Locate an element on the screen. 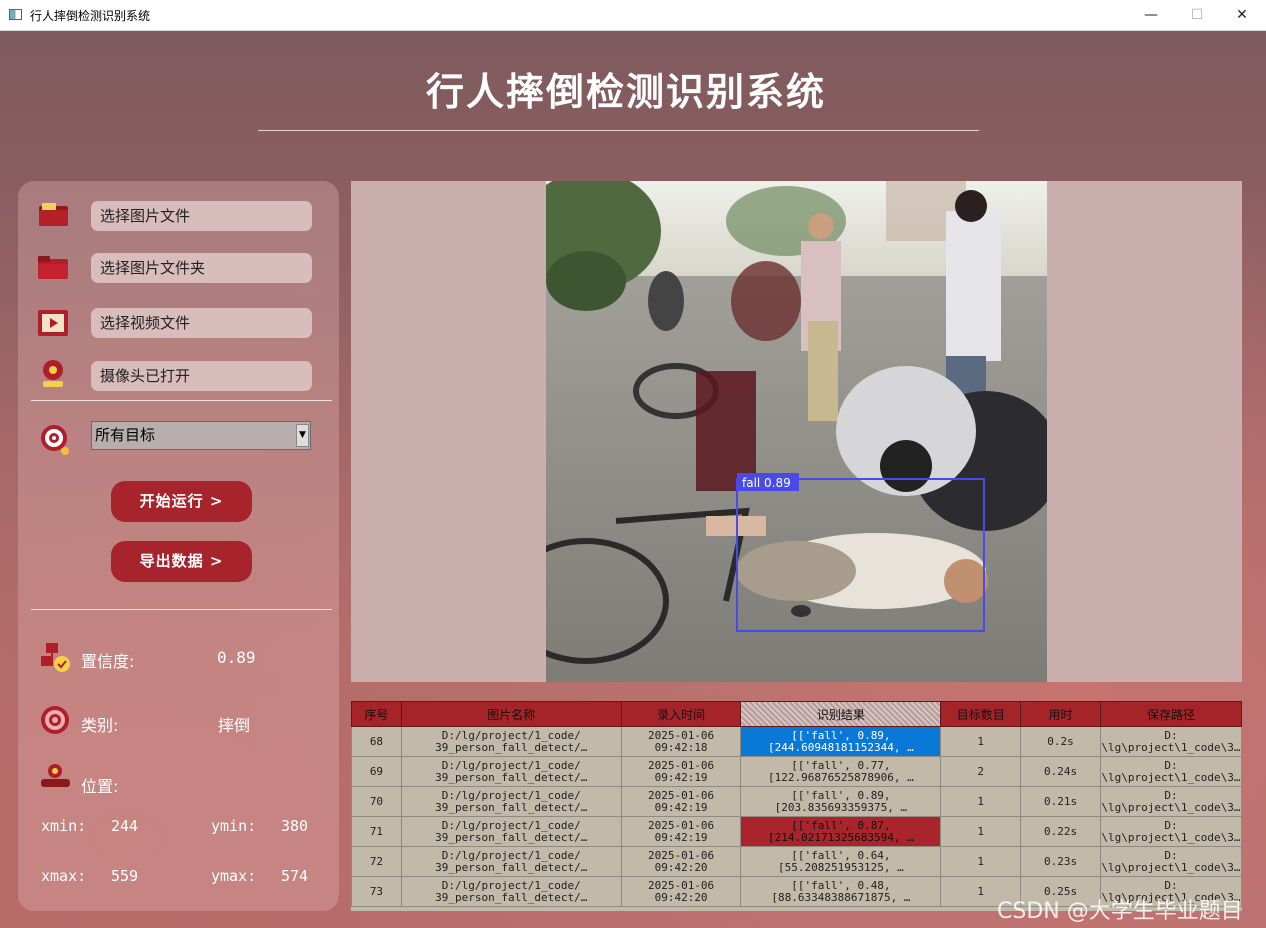 This screenshot has width=1266, height=928. cell-duration: 0.22s is located at coordinates (1060, 831).